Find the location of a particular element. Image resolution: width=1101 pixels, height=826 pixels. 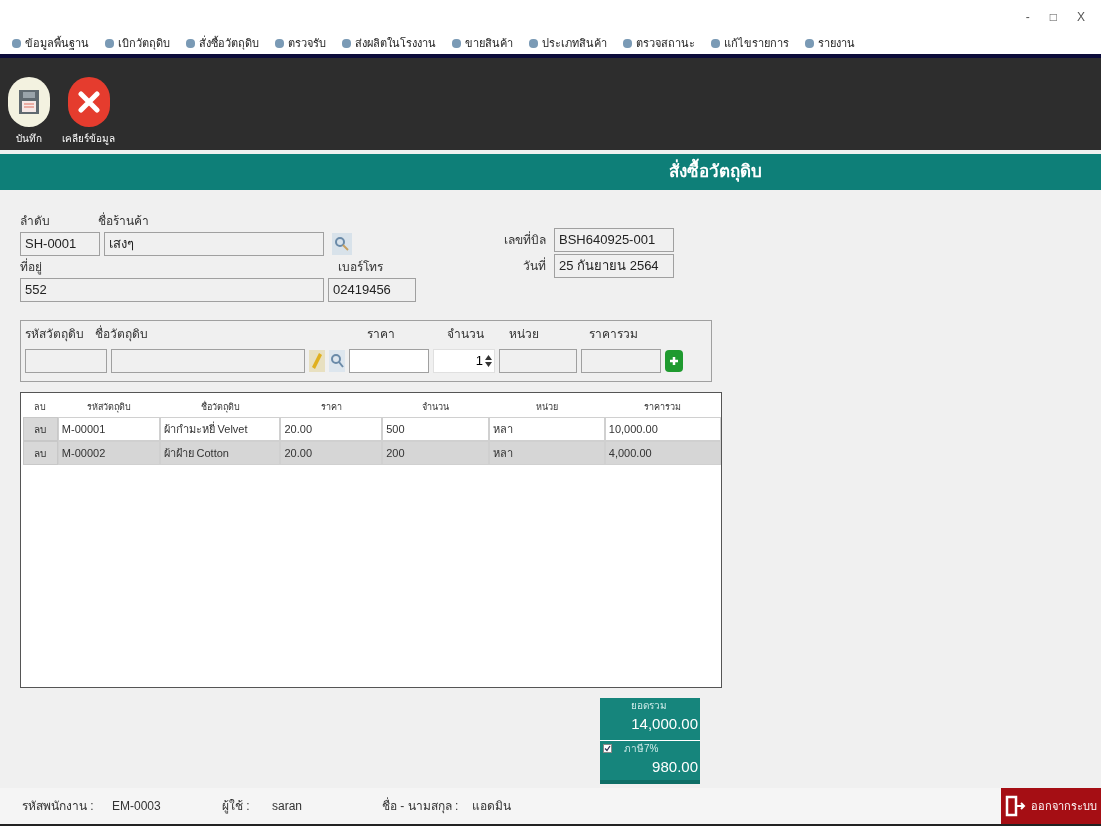

employee-label: รหัสพนักงาน : is located at coordinates (58, 806).